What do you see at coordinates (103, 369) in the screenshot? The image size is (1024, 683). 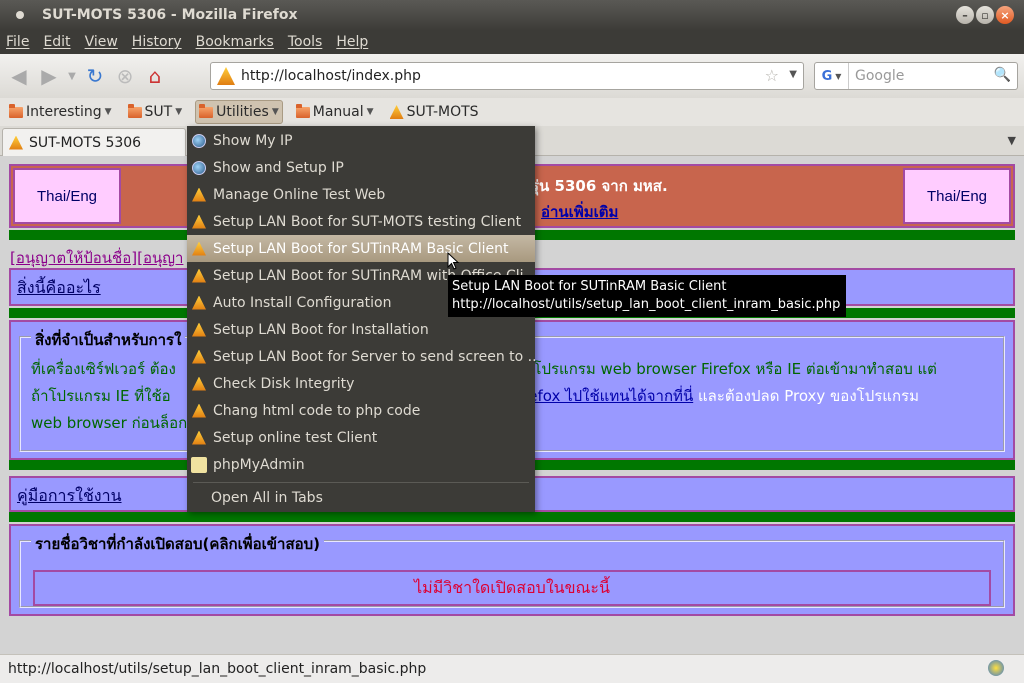 I see `req-text: ที่เครื่องเซิร์ฟเวอร์ ต้อง` at bounding box center [103, 369].